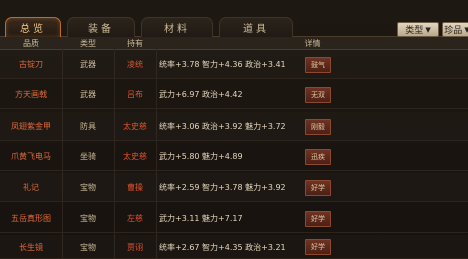  What do you see at coordinates (135, 187) in the screenshot?
I see `item-owner: 曹操` at bounding box center [135, 187].